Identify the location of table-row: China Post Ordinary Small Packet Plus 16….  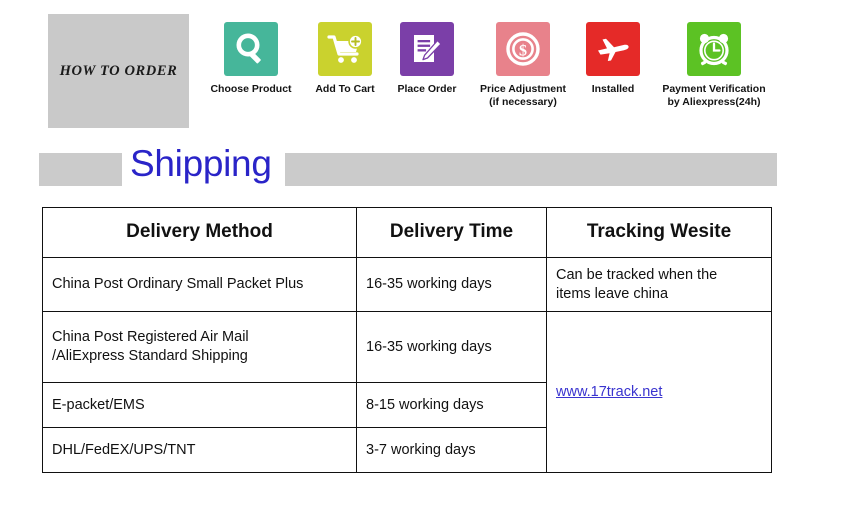
(407, 284).